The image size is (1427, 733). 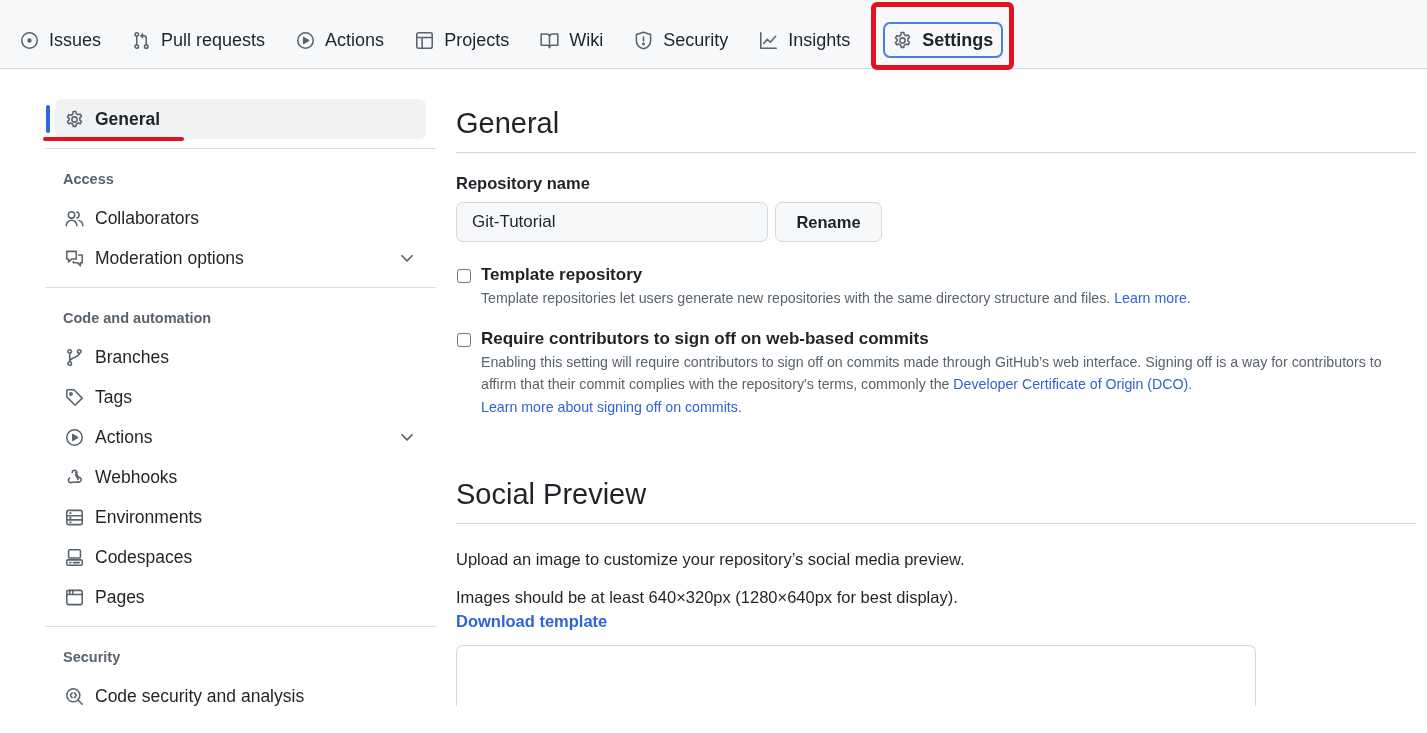 What do you see at coordinates (1150, 298) in the screenshot?
I see `learn-more-link: Learn more` at bounding box center [1150, 298].